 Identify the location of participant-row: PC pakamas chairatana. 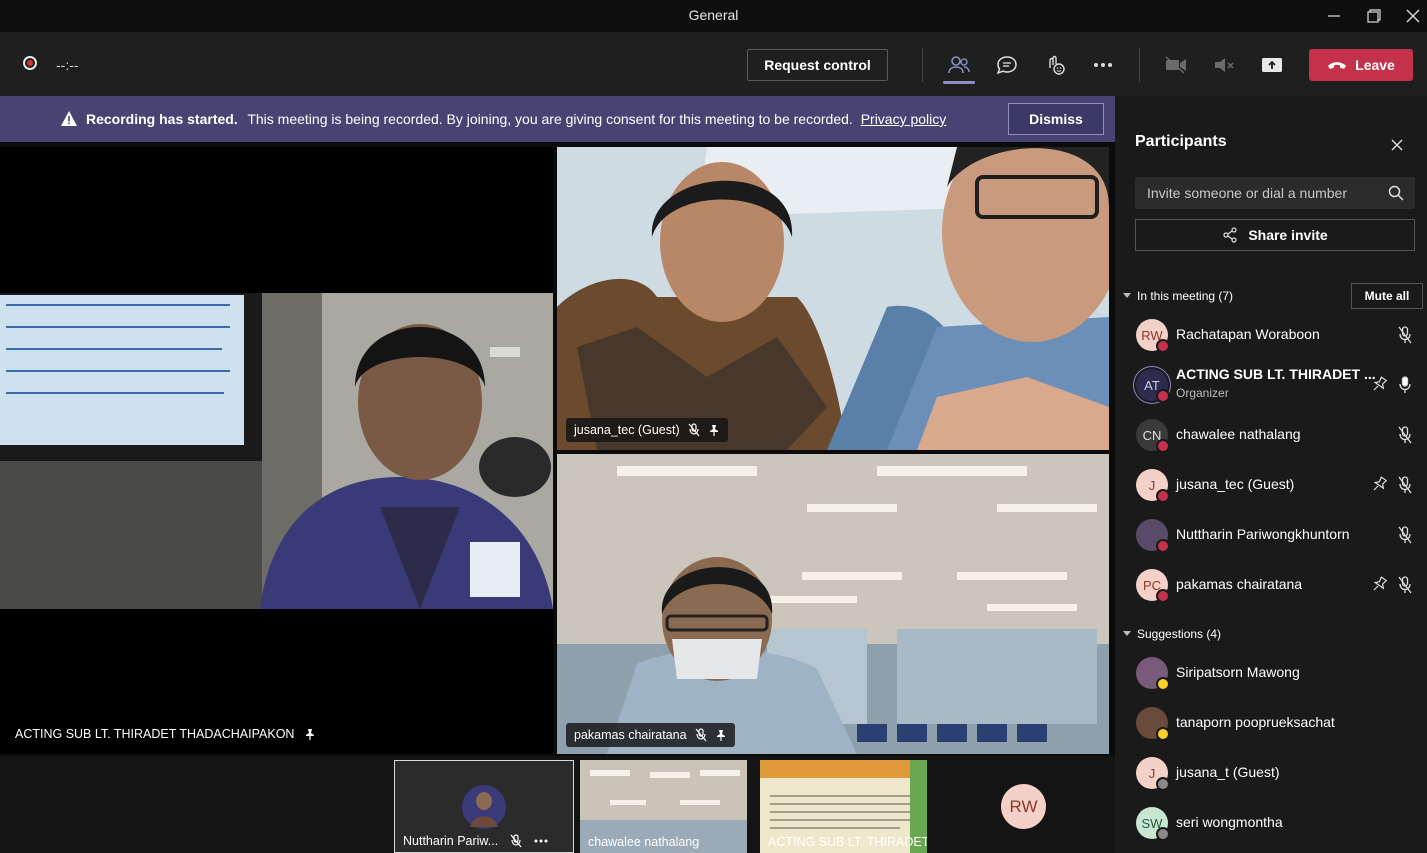
(1271, 585).